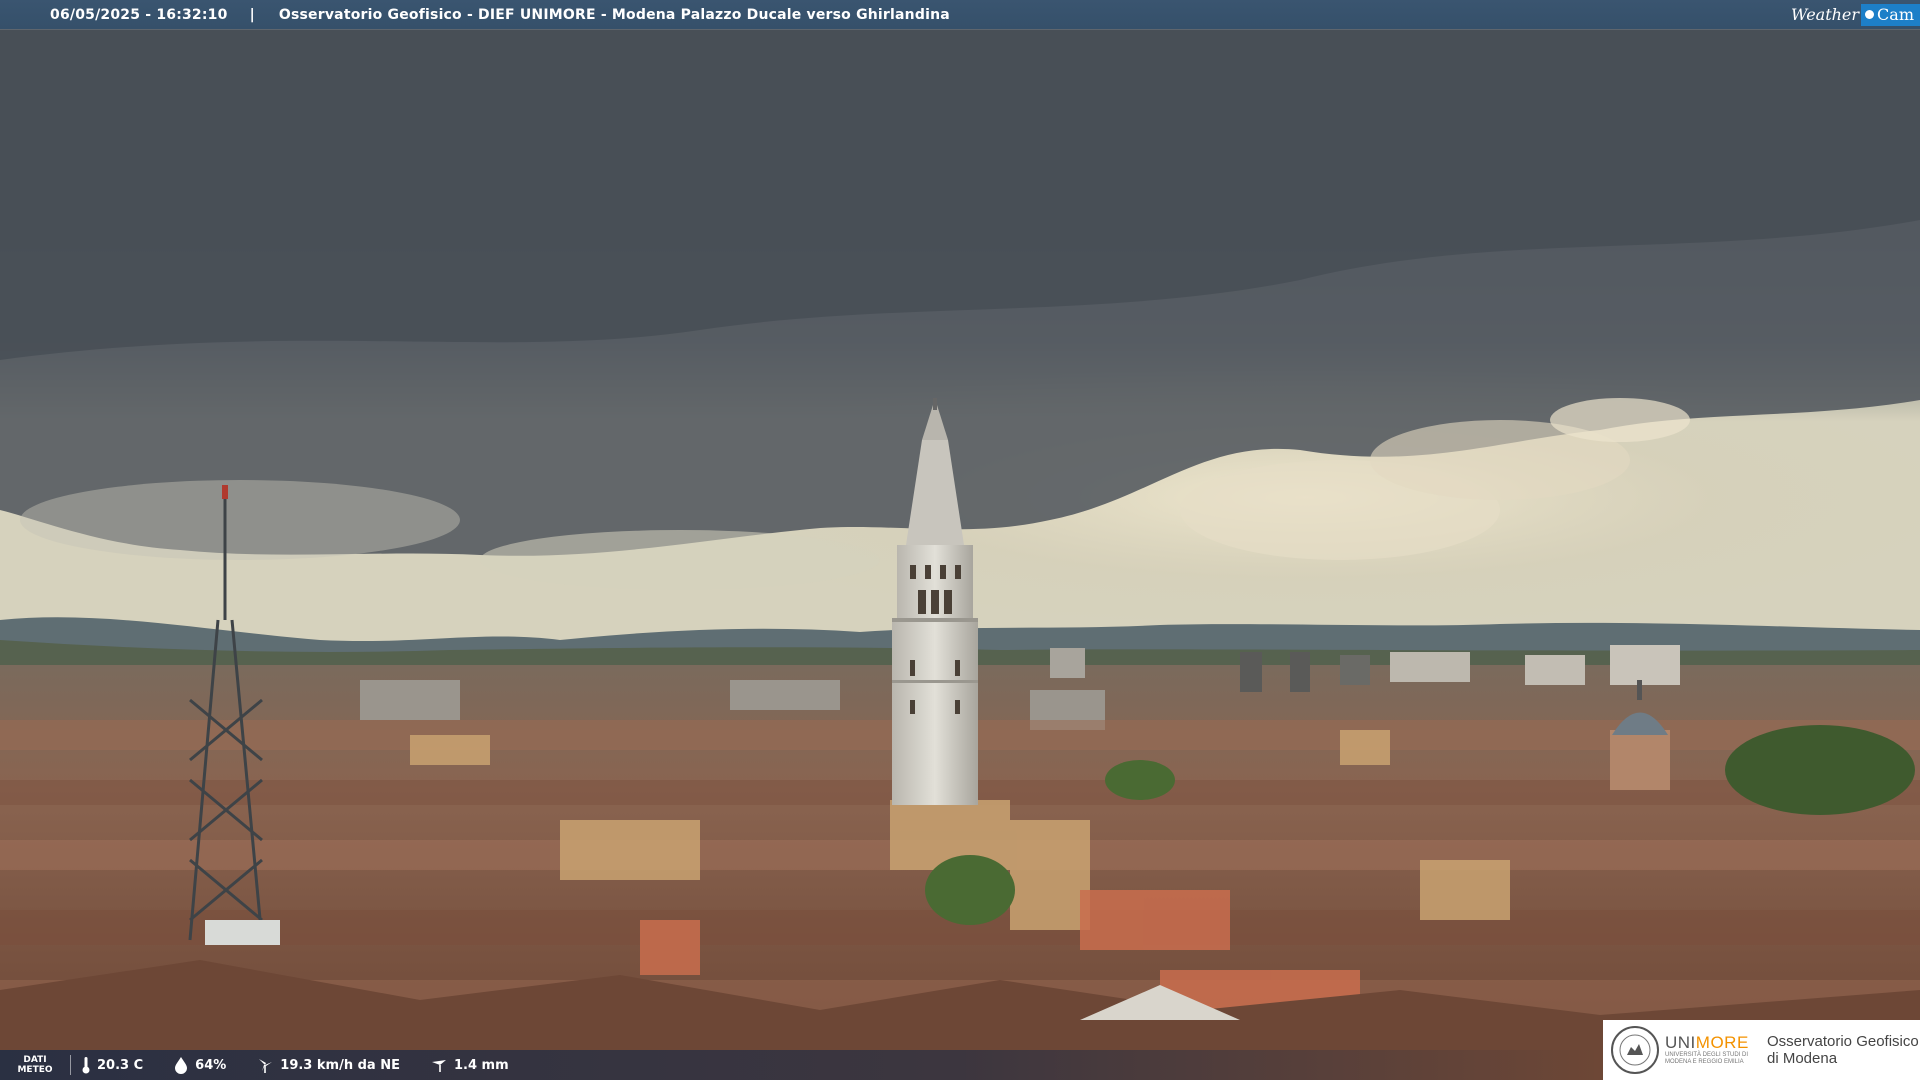 The image size is (1920, 1080). What do you see at coordinates (120, 1065) in the screenshot?
I see `temperature-value: 20.3 C` at bounding box center [120, 1065].